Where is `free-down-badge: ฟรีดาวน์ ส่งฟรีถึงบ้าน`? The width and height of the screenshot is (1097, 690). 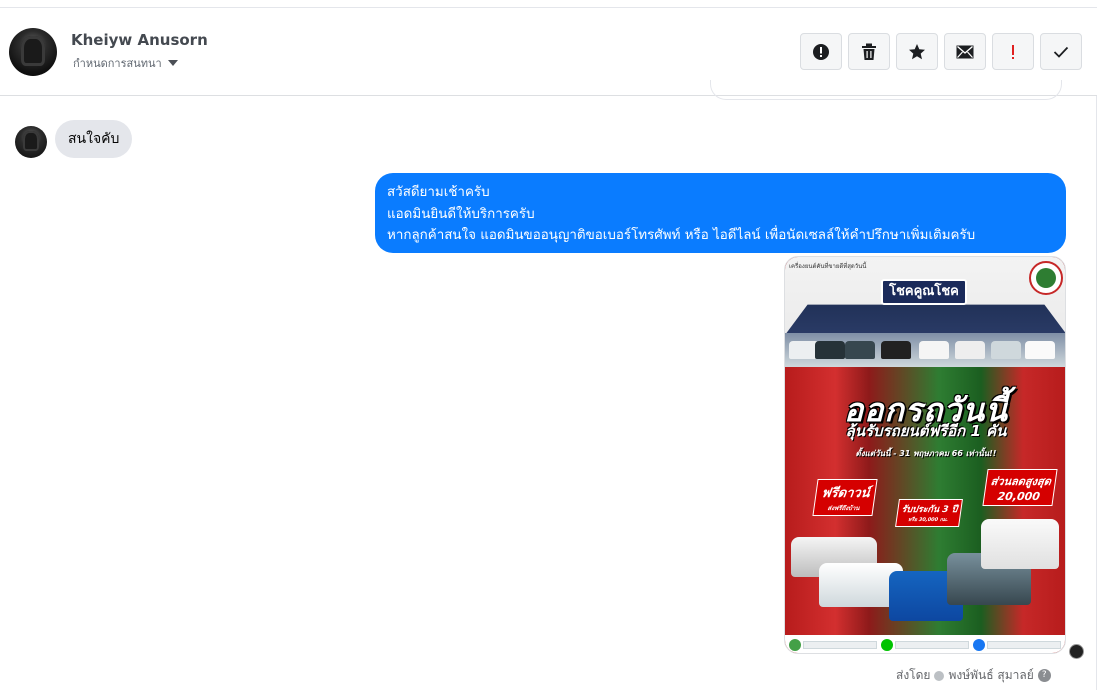
free-down-badge: ฟรีดาวน์ ส่งฟรีถึงบ้าน is located at coordinates (845, 497).